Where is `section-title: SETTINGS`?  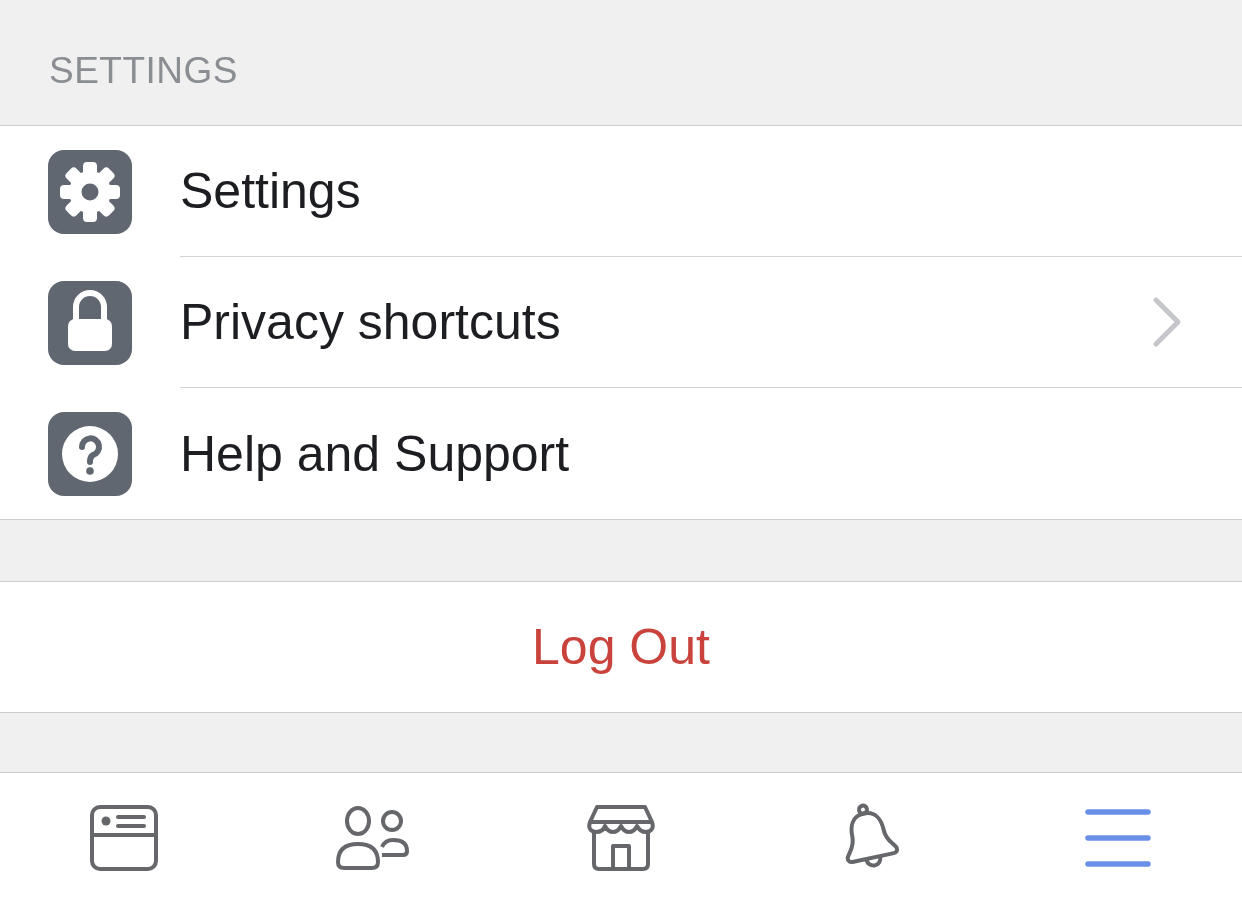
section-title: SETTINGS is located at coordinates (144, 70).